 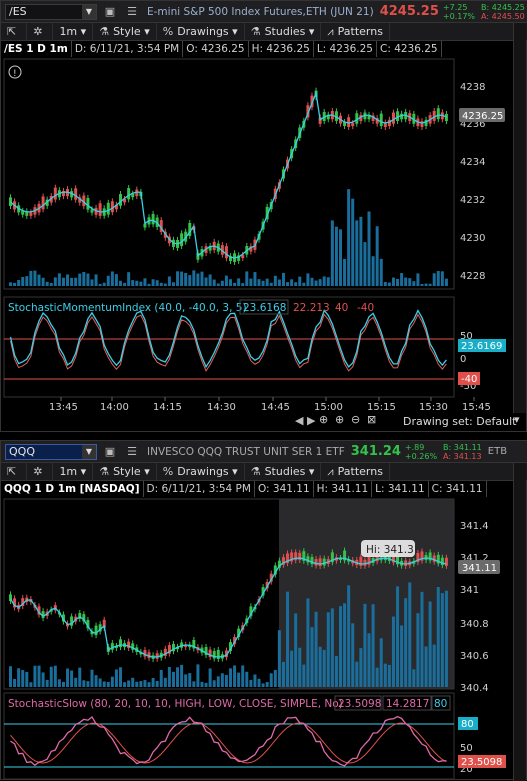 What do you see at coordinates (517, 419) in the screenshot?
I see `expand-icon: ▾` at bounding box center [517, 419].